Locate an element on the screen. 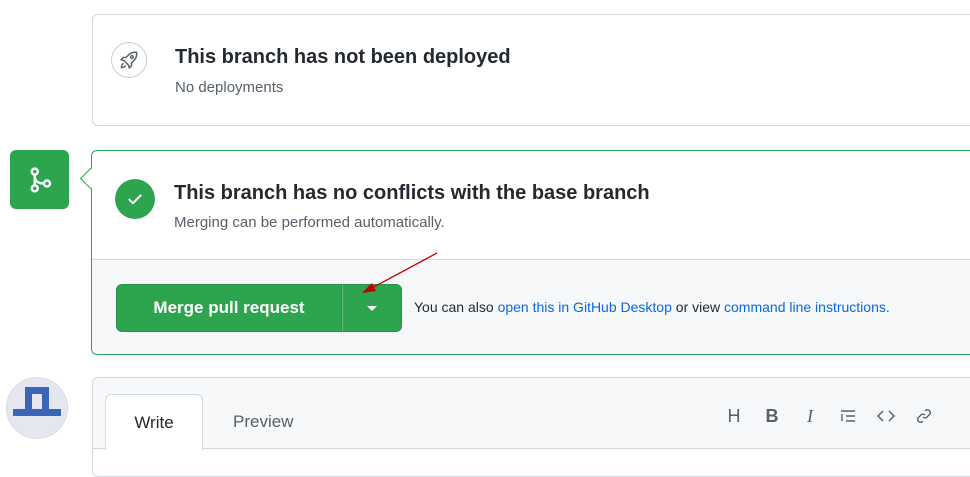 This screenshot has width=970, height=477. merge-button-group: Merge pull request is located at coordinates (259, 308).